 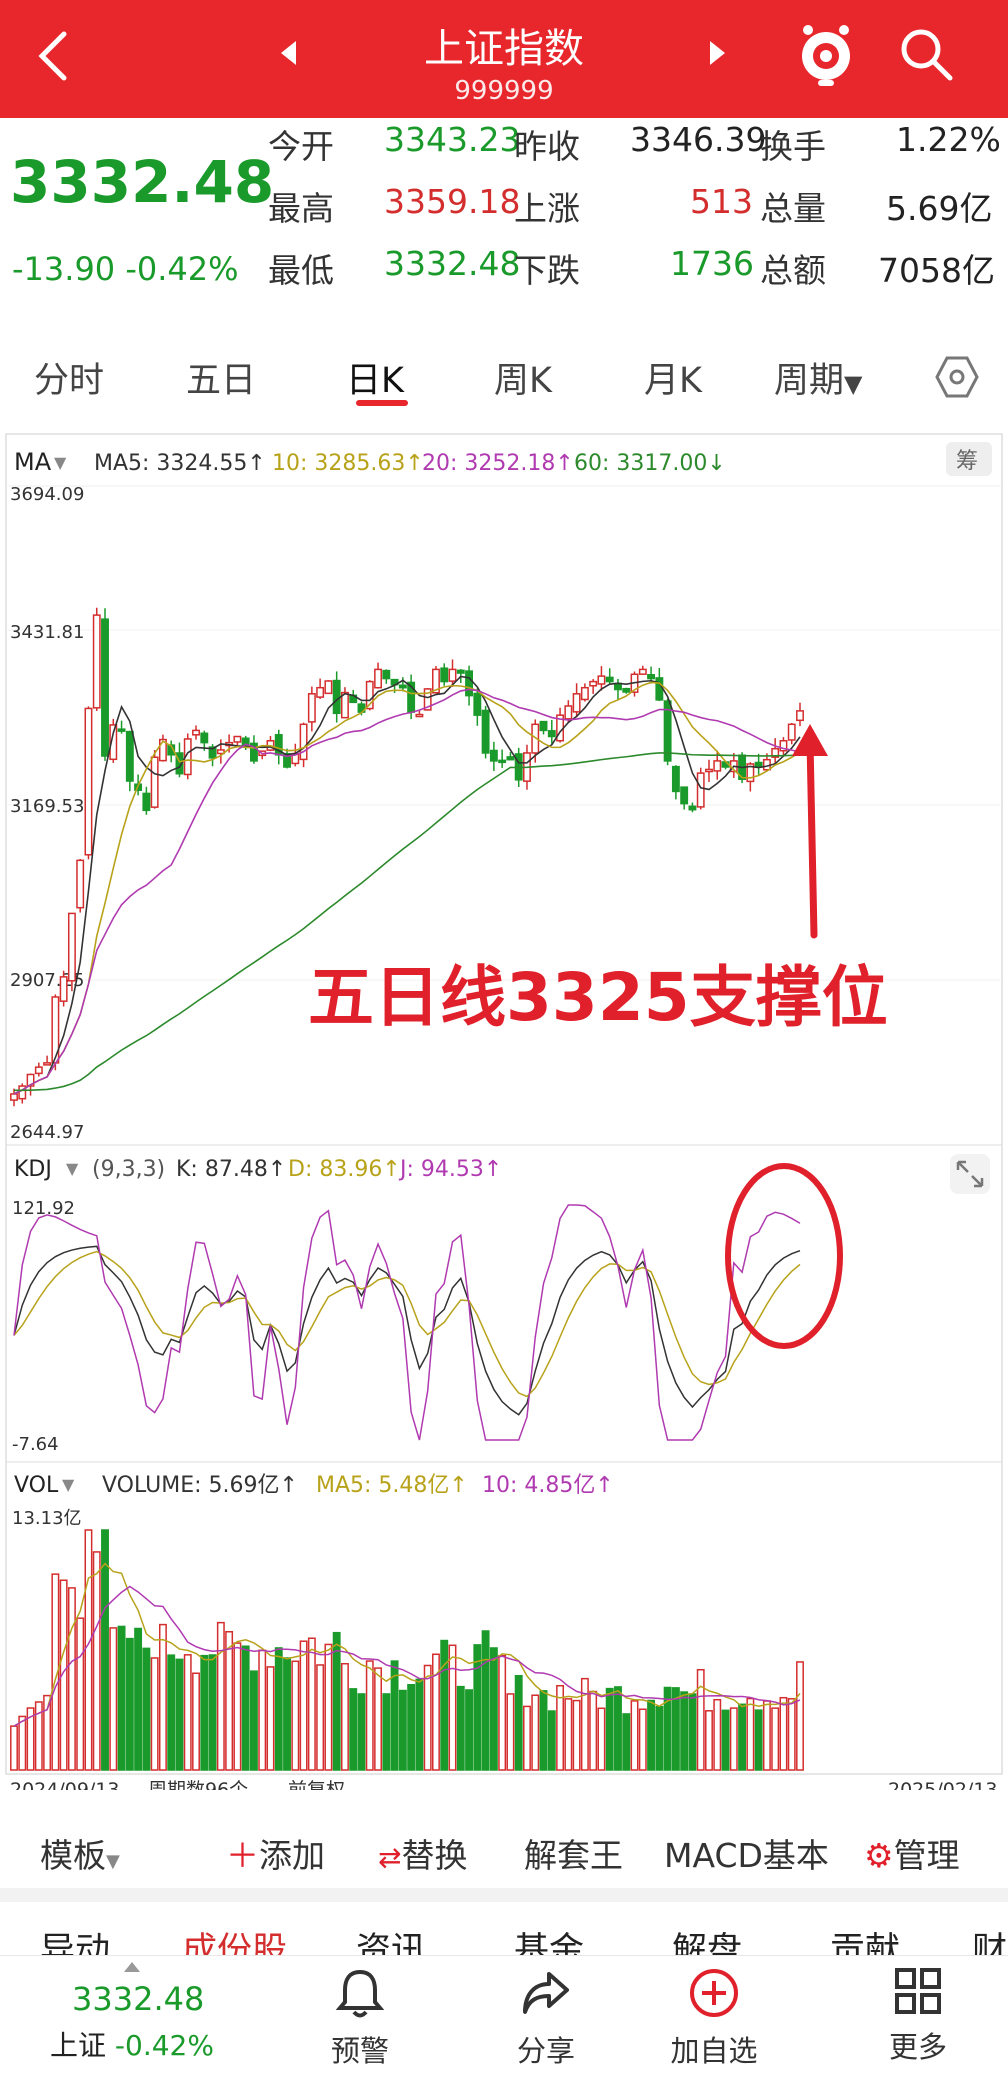 I want to click on volume-bars, so click(x=407, y=1650).